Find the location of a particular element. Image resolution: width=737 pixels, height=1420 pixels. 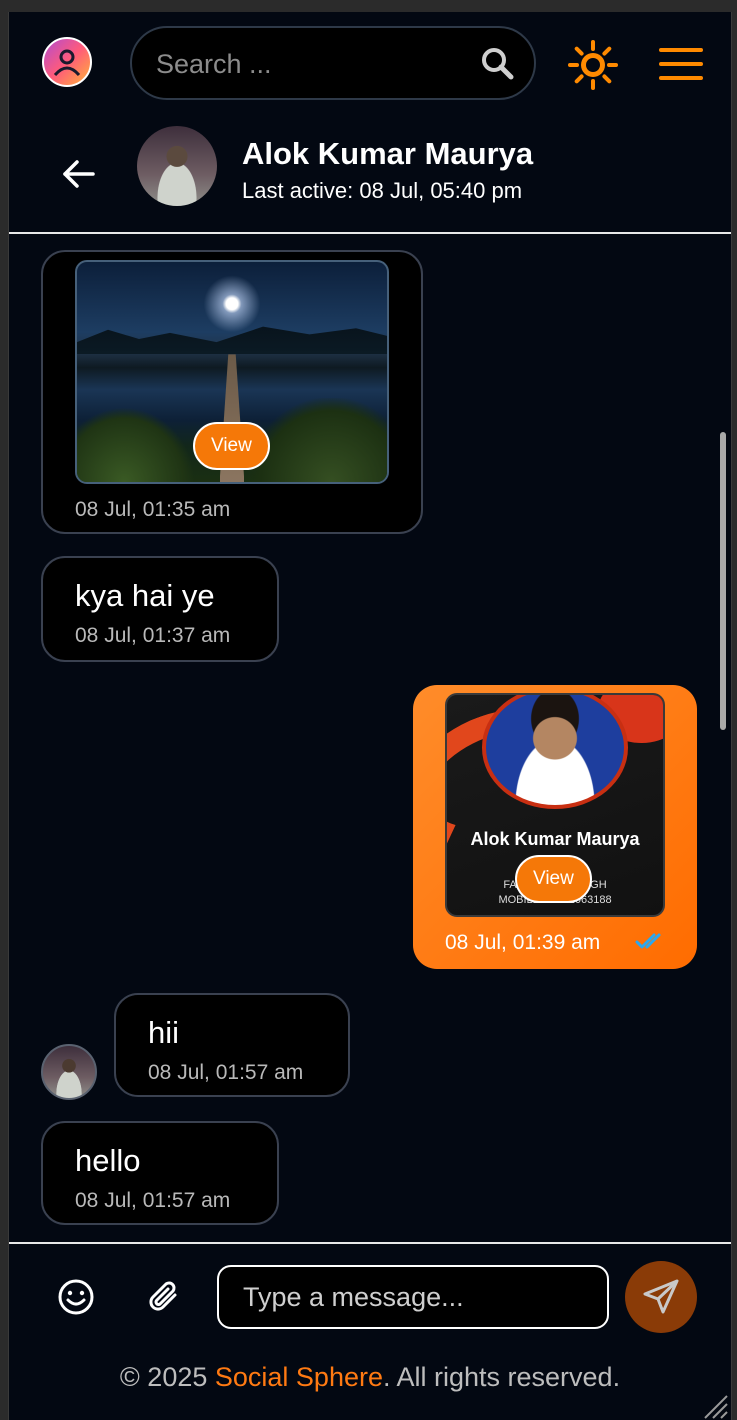

message-bubble-received: View 08 Jul, 01:35 am is located at coordinates (232, 392).